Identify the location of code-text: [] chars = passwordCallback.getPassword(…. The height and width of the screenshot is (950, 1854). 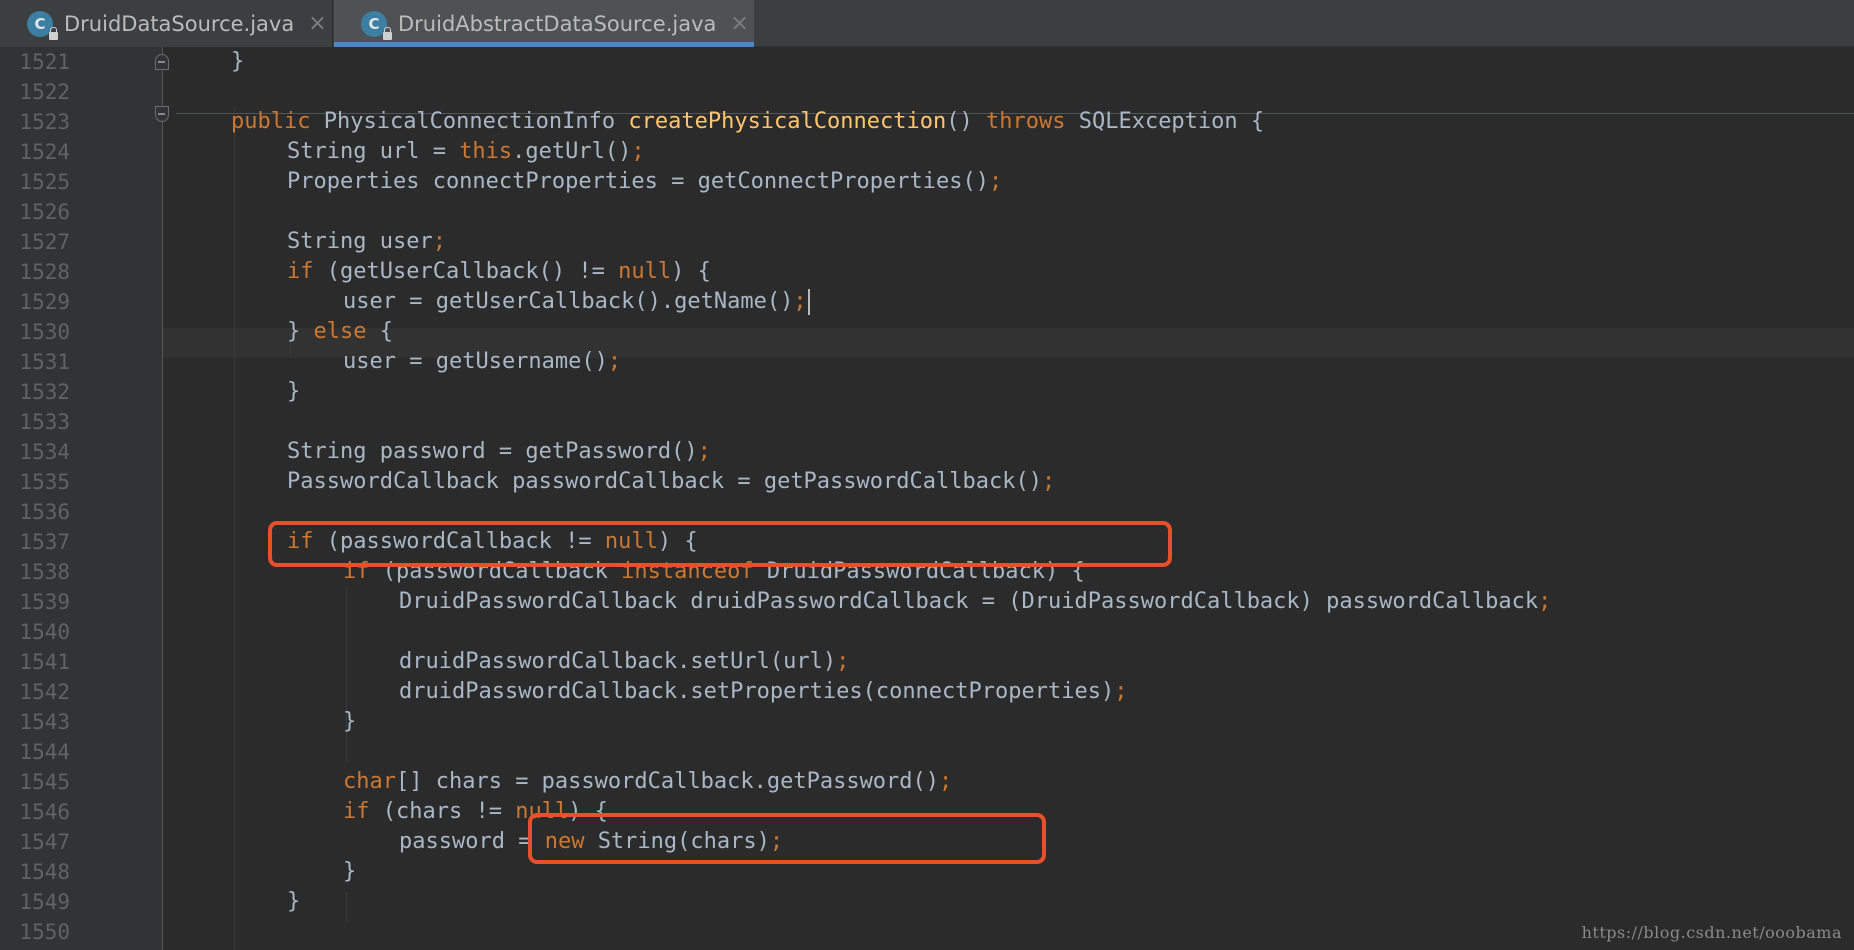
(667, 781).